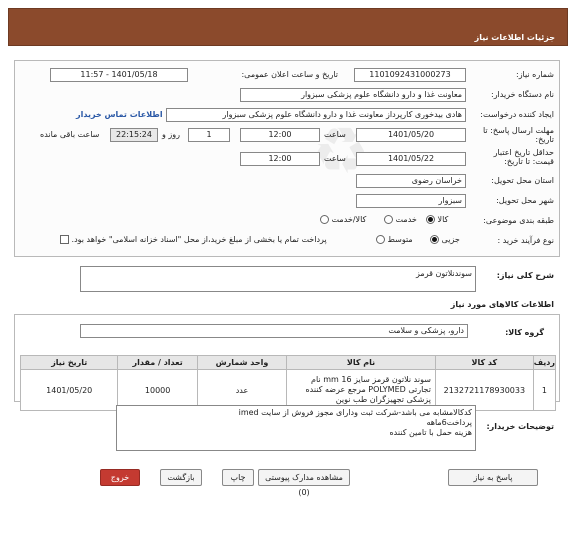 Image resolution: width=576 pixels, height=557 pixels. I want to click on validity-time-field: 12:00, so click(280, 159).